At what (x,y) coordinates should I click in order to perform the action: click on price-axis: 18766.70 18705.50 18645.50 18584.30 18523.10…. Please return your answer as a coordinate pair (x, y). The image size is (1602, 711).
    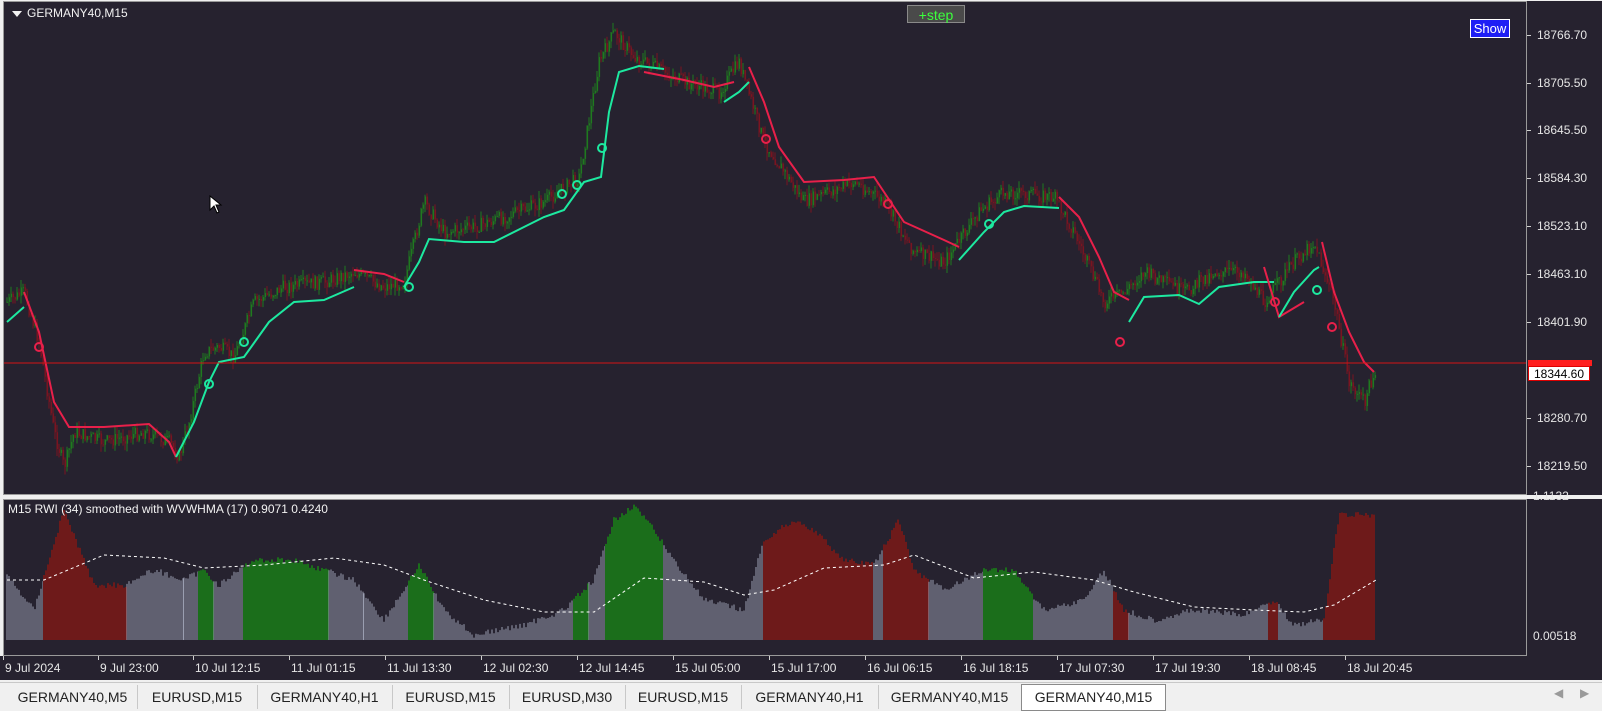
    Looking at the image, I should click on (1564, 248).